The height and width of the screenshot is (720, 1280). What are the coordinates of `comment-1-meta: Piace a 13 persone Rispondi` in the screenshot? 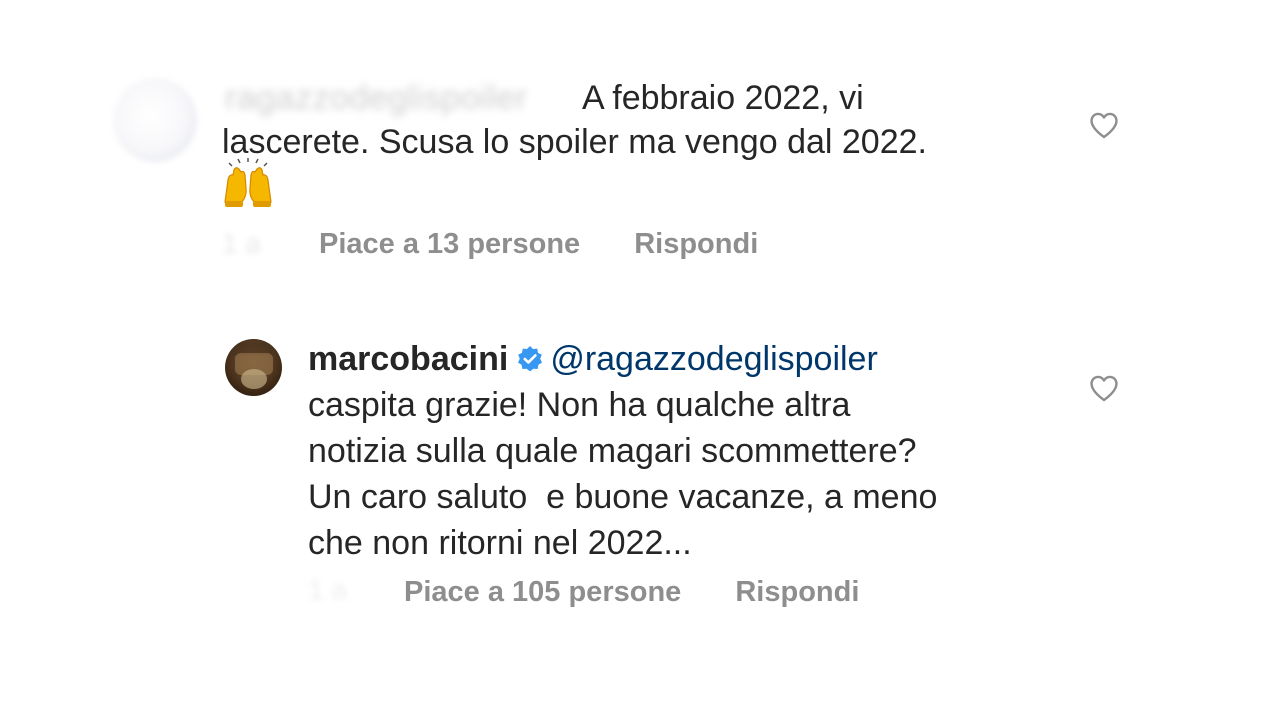 It's located at (538, 244).